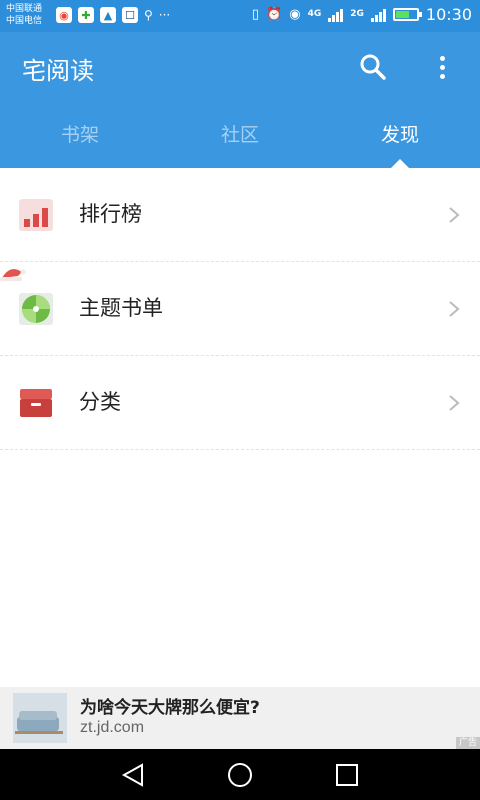  I want to click on ad-banner: 为啥今天大牌那么便宜? zt.jd.com 广告, so click(240, 718).